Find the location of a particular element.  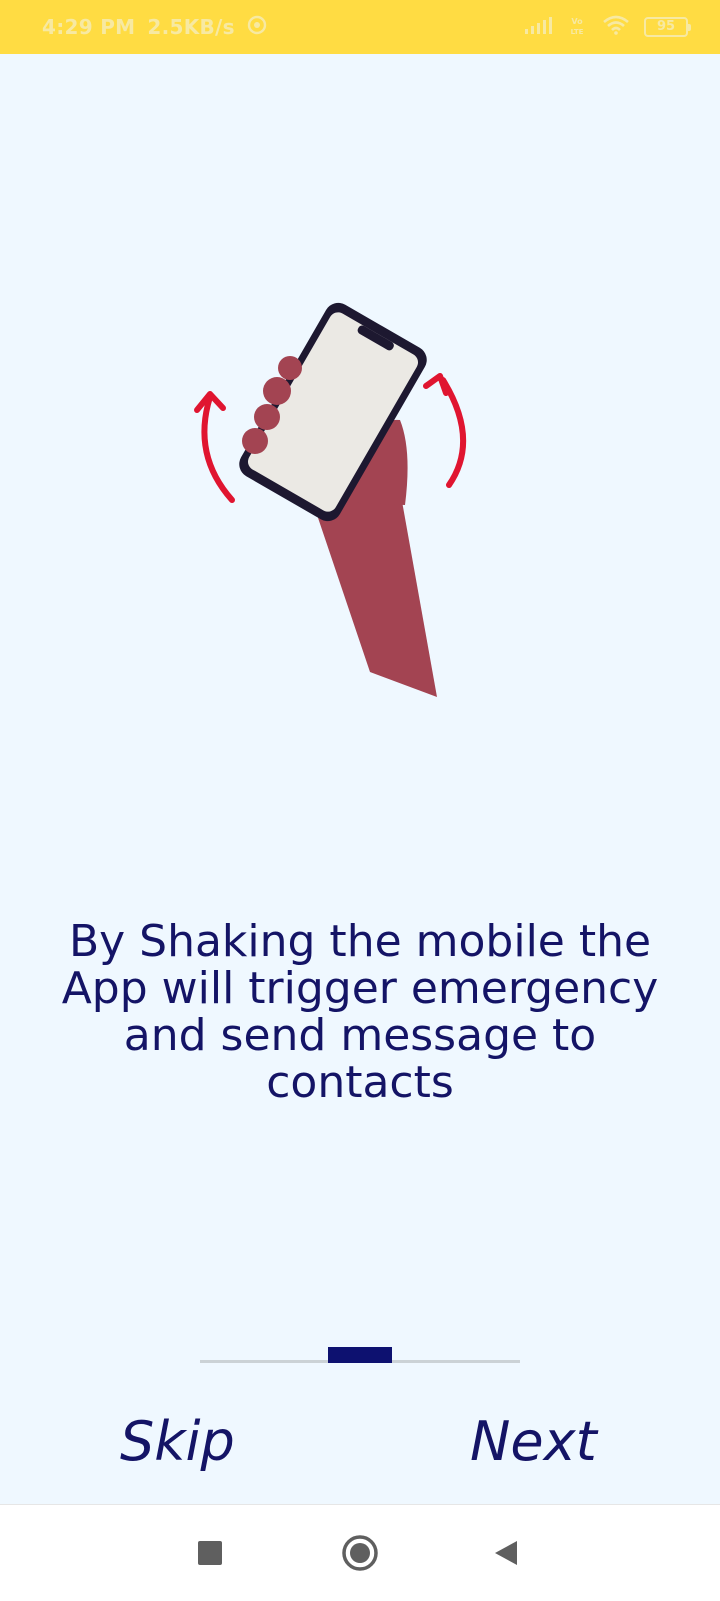

svg-text: Vo is located at coordinates (577, 21).